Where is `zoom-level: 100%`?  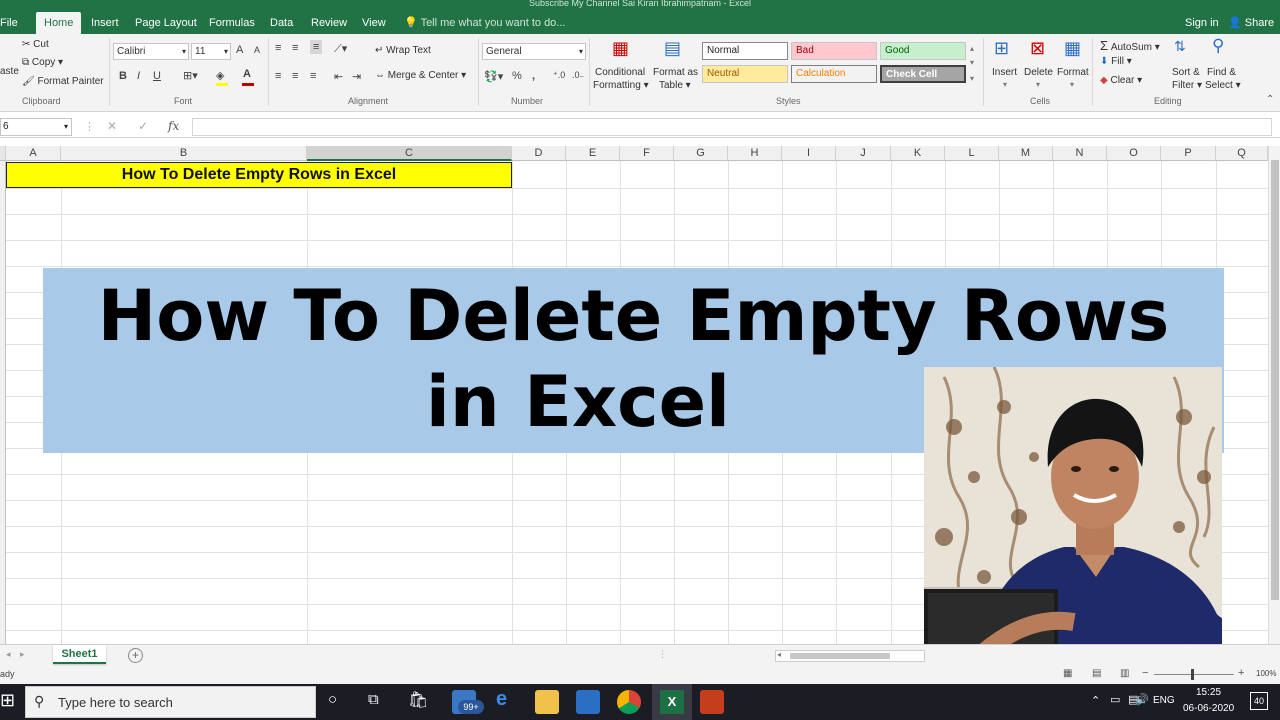
zoom-level: 100% is located at coordinates (1266, 673).